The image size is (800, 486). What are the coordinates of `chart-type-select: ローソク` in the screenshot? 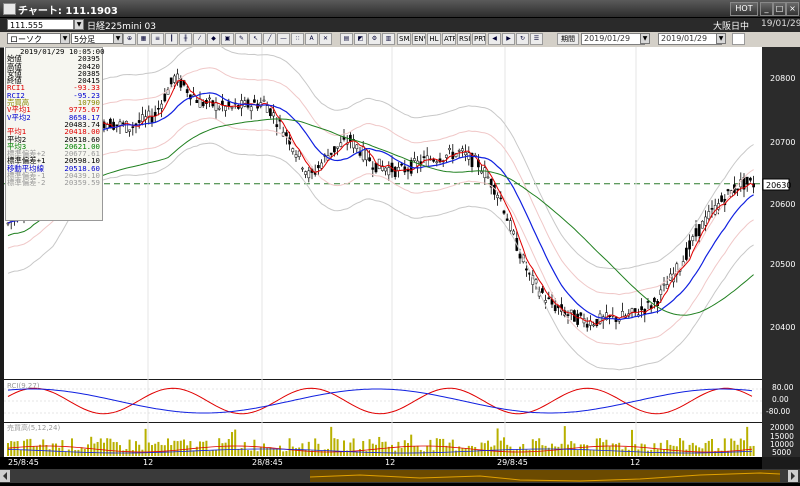 It's located at (35, 38).